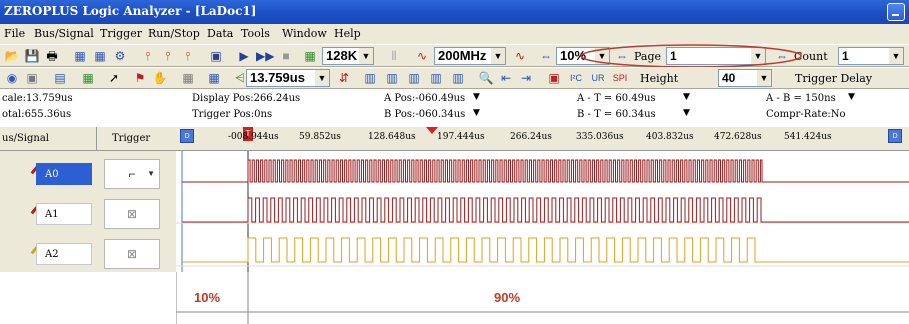 The image size is (909, 324). Describe the element at coordinates (851, 97) in the screenshot. I see `a-minus-b-dropdown-icon: ▼` at that location.